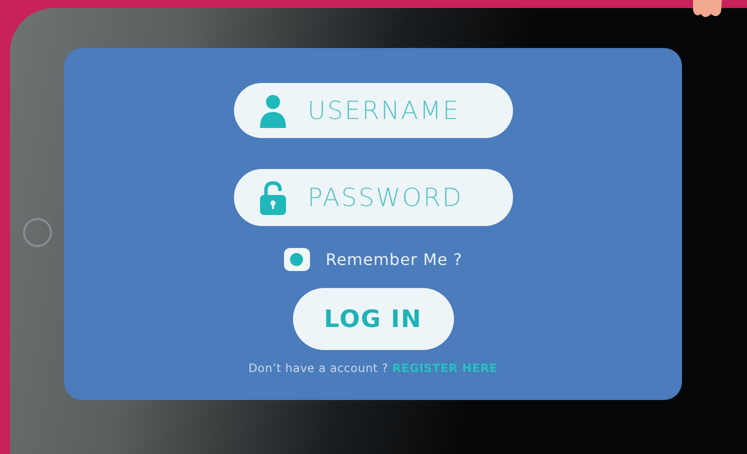 The image size is (747, 454). I want to click on username-field: USERNAME, so click(373, 110).